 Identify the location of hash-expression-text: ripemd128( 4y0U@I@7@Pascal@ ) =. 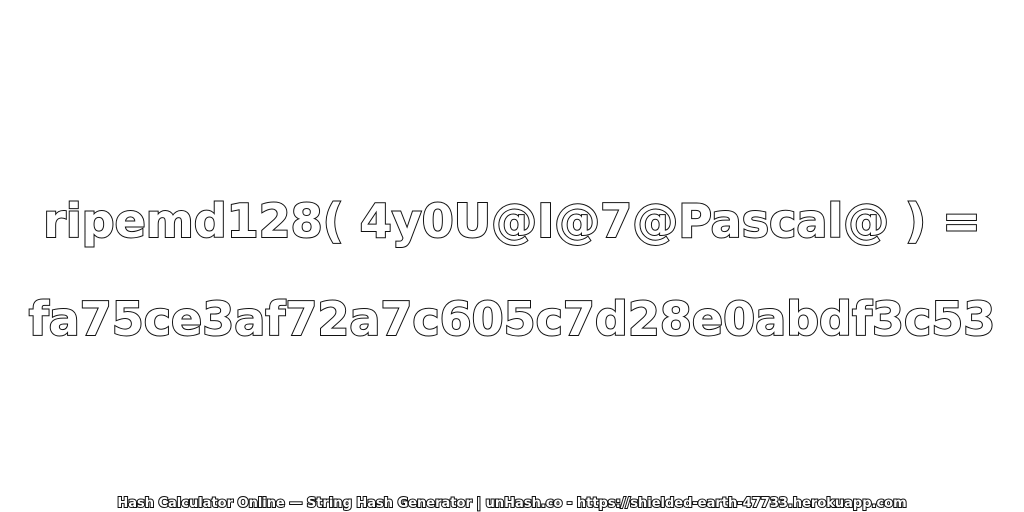
(512, 221).